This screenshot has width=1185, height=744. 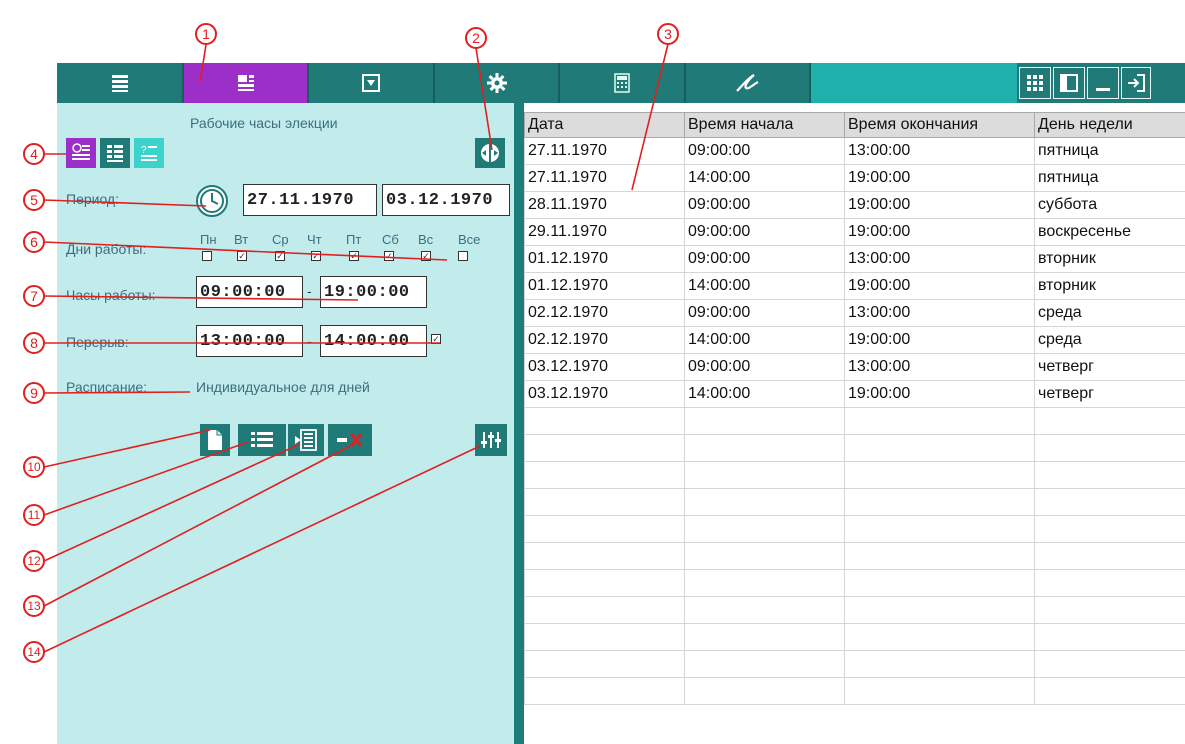 I want to click on table-cell: 19:00:00, so click(x=939, y=178).